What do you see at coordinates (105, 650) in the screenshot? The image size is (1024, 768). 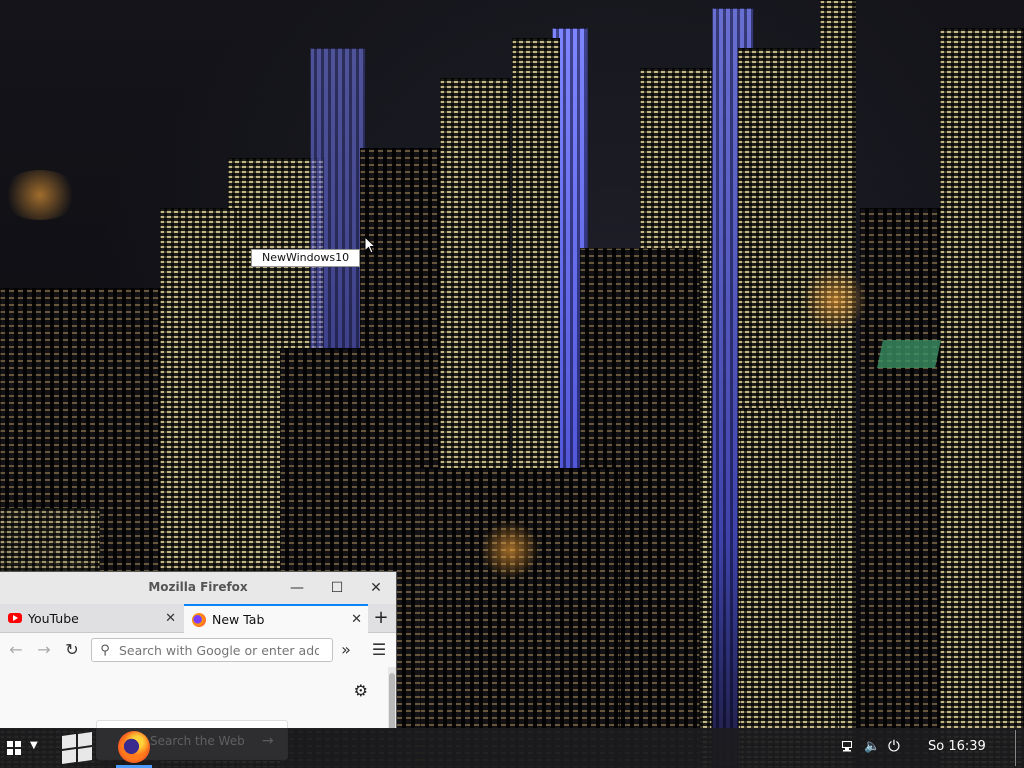 I see `search-icon: ⚲` at bounding box center [105, 650].